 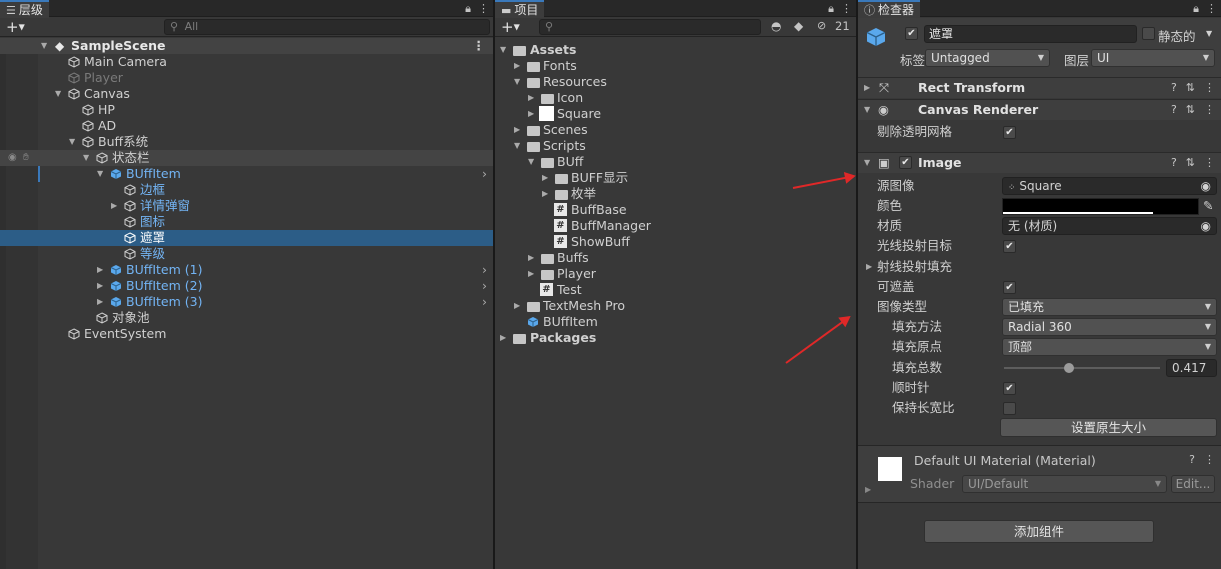 What do you see at coordinates (1082, 368) in the screenshot?
I see `fill-amount-slider-track` at bounding box center [1082, 368].